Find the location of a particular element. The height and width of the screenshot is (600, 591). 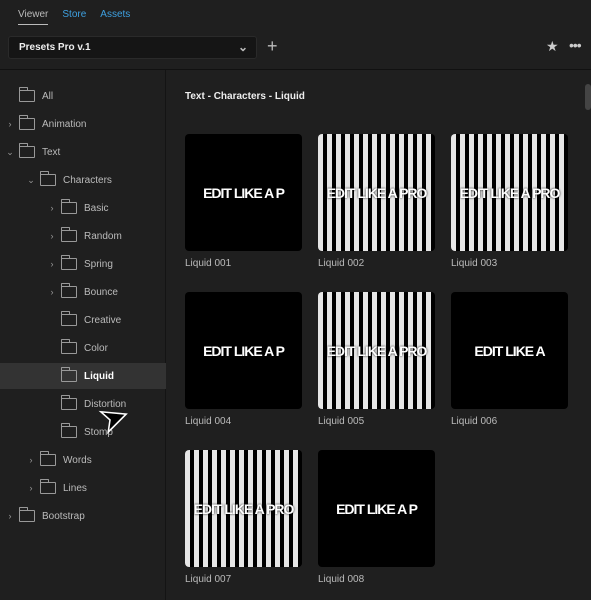

sidebar-item-characters: ⌄ Characters is located at coordinates (83, 180).